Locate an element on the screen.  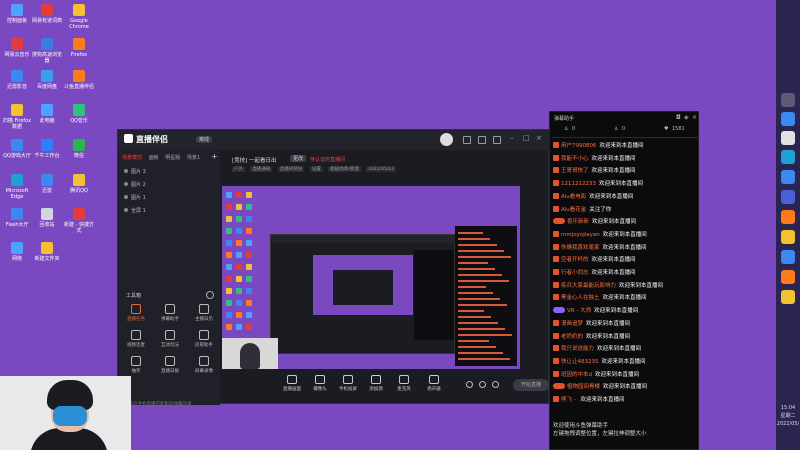
chat-username: 喜乐新新 is located at coordinates (578, 222).